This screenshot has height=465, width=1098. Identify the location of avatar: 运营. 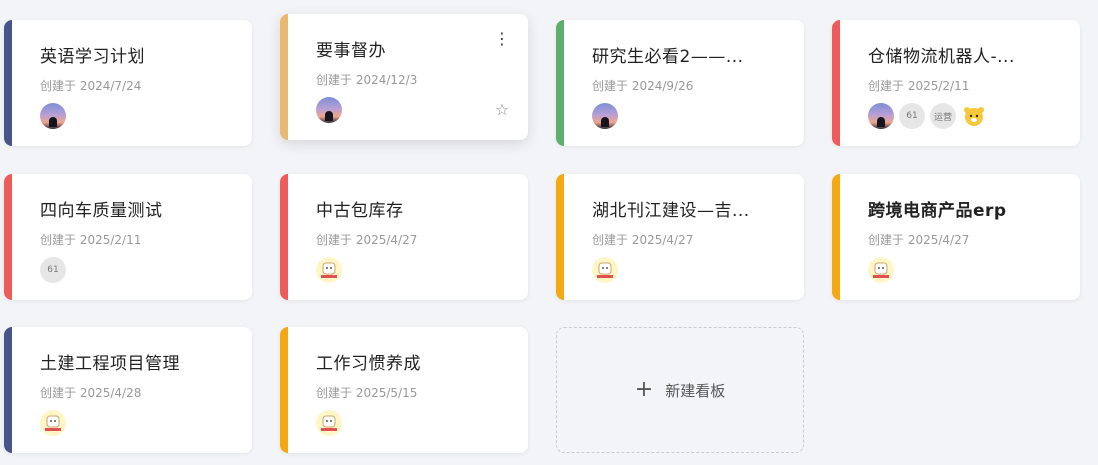
(943, 116).